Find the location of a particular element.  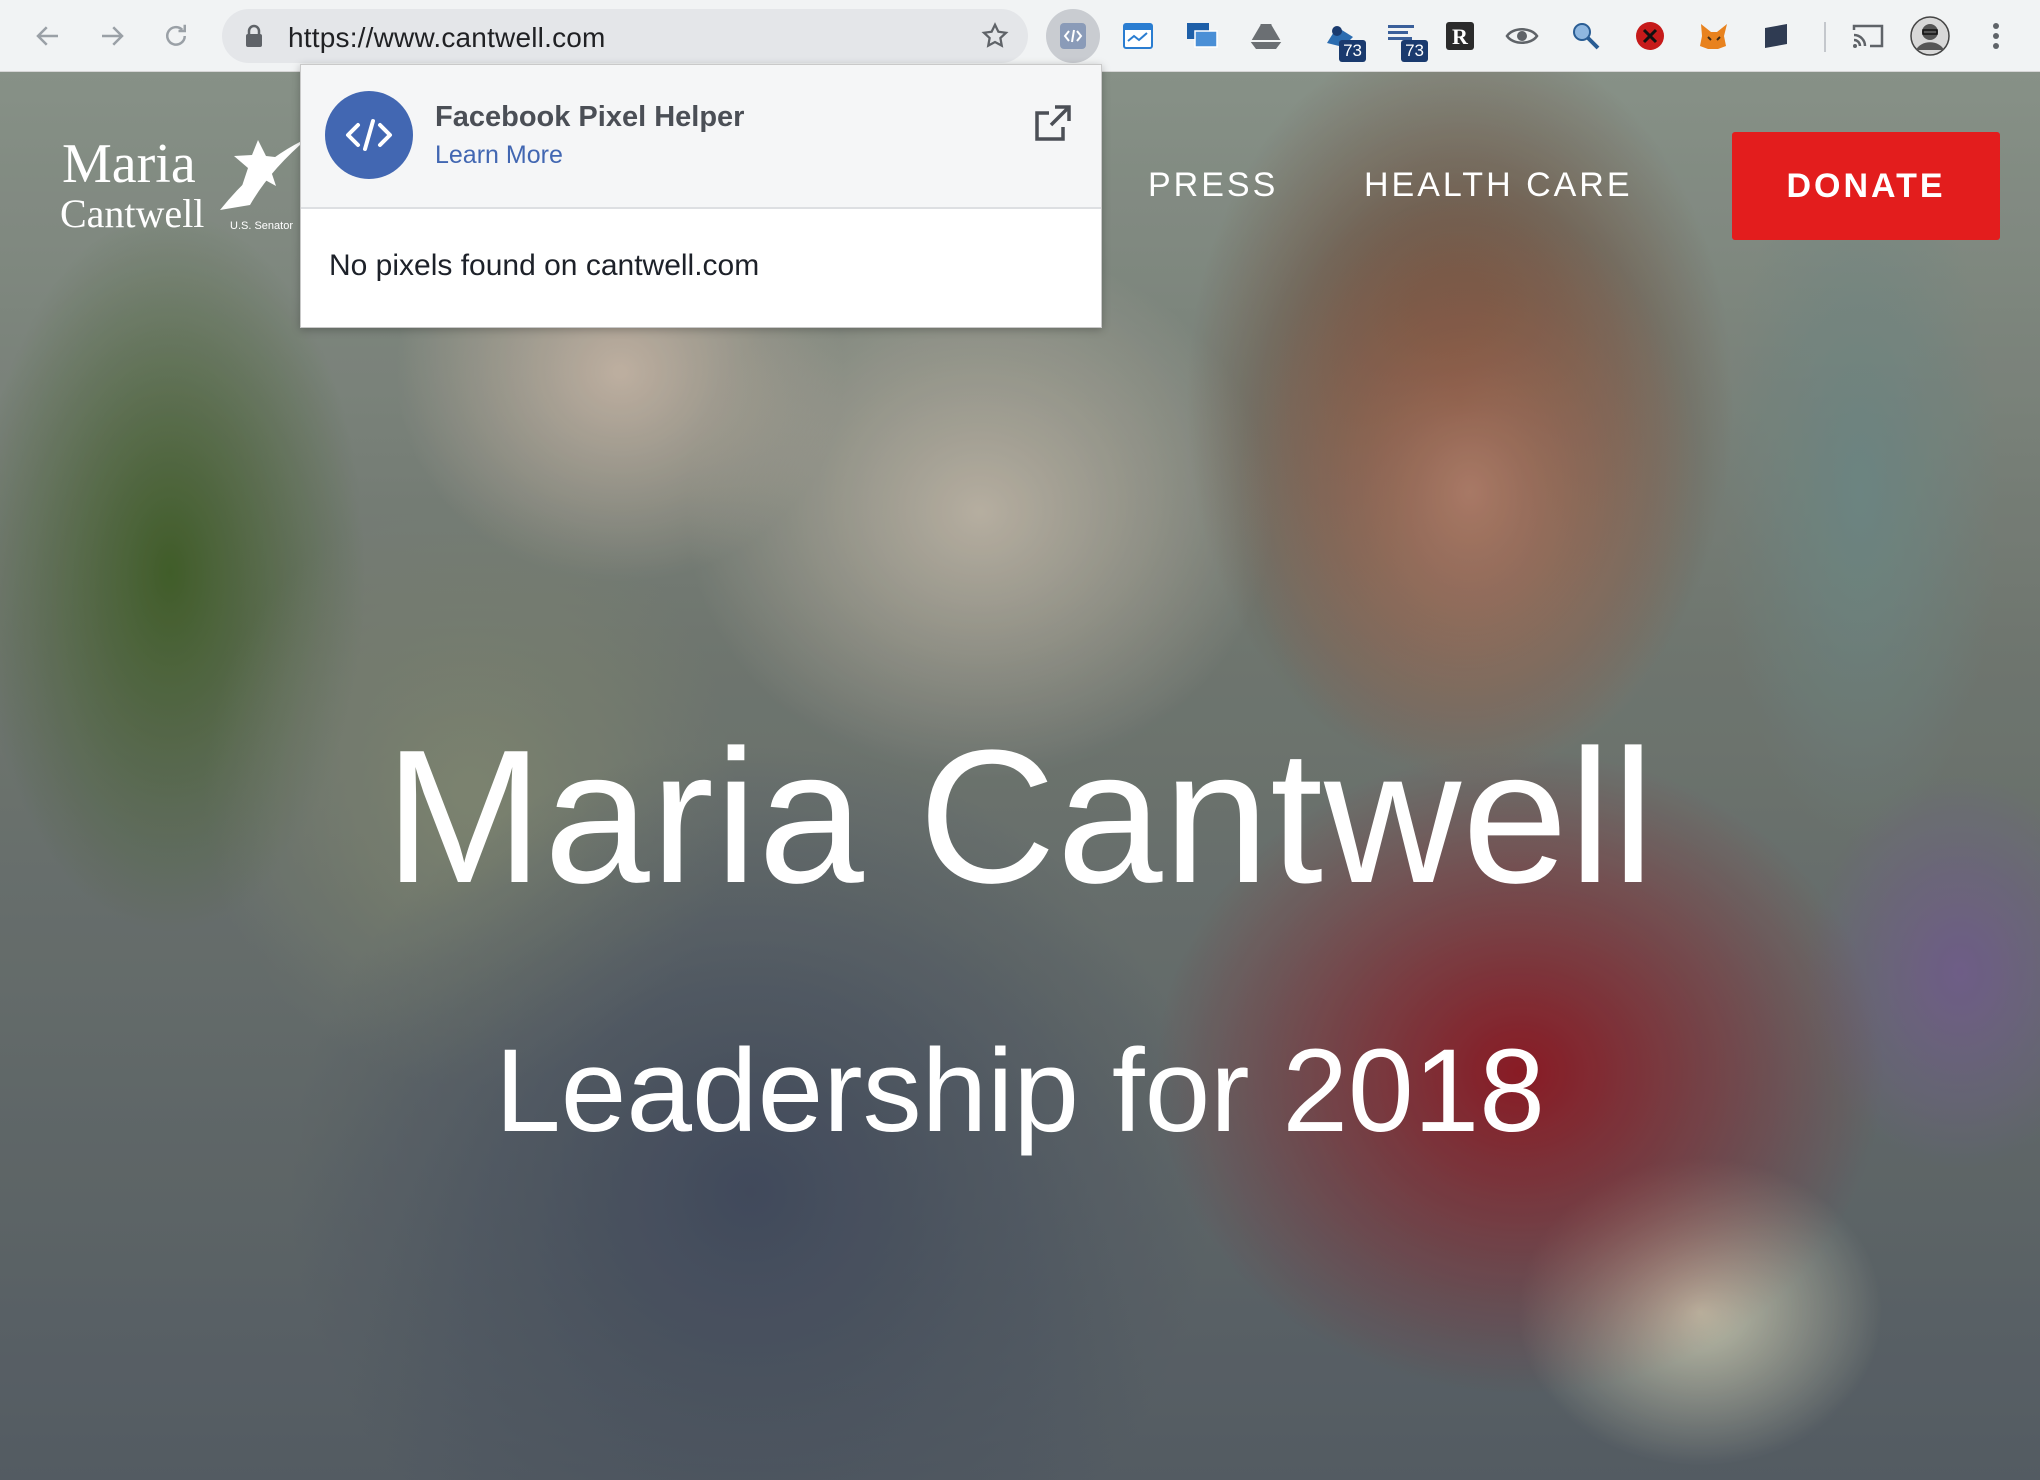

cast-icon is located at coordinates (1868, 36).